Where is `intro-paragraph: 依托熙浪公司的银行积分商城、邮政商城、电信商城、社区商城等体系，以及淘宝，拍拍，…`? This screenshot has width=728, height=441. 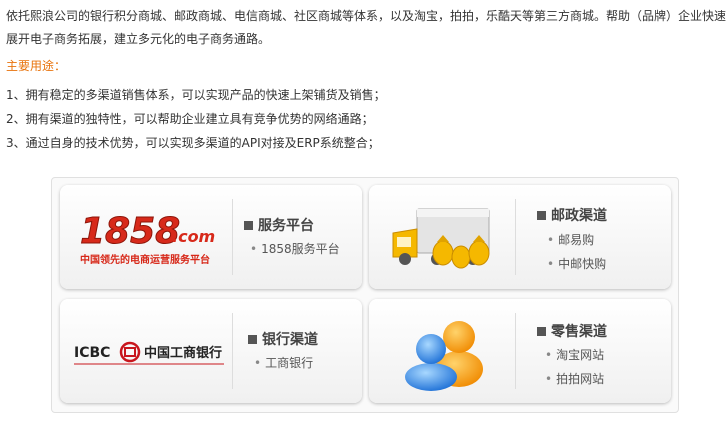
intro-paragraph: 依托熙浪公司的银行积分商城、邮政商城、电信商城、社区商城等体系，以及淘宝，拍拍，… is located at coordinates (366, 27).